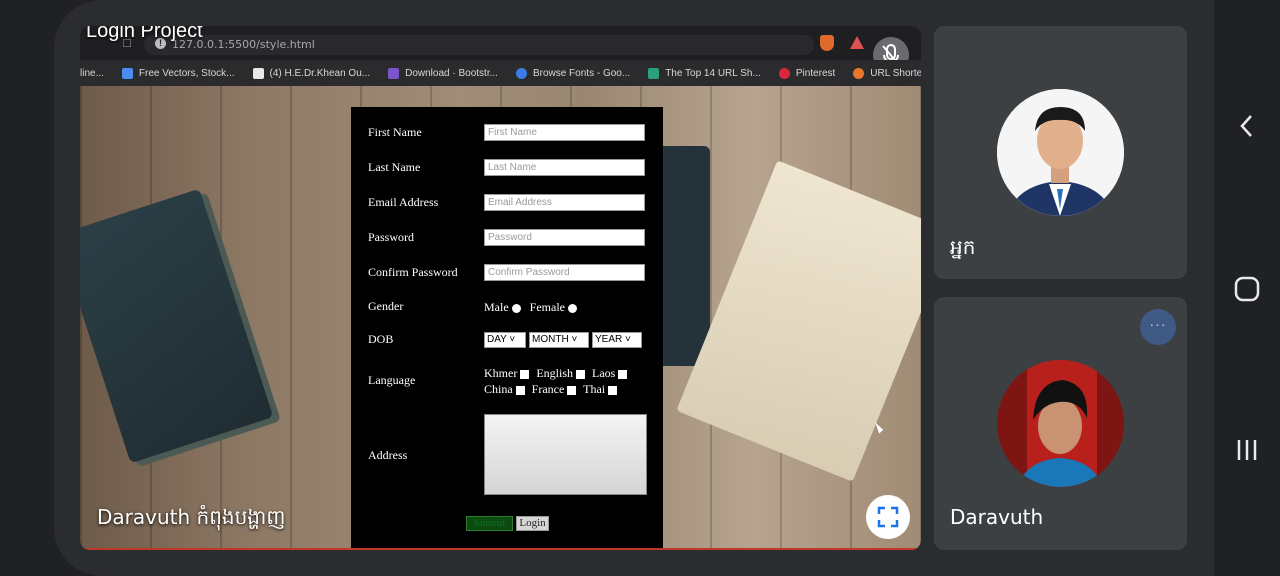 The image size is (1280, 576). I want to click on gender-label: Gender, so click(386, 306).